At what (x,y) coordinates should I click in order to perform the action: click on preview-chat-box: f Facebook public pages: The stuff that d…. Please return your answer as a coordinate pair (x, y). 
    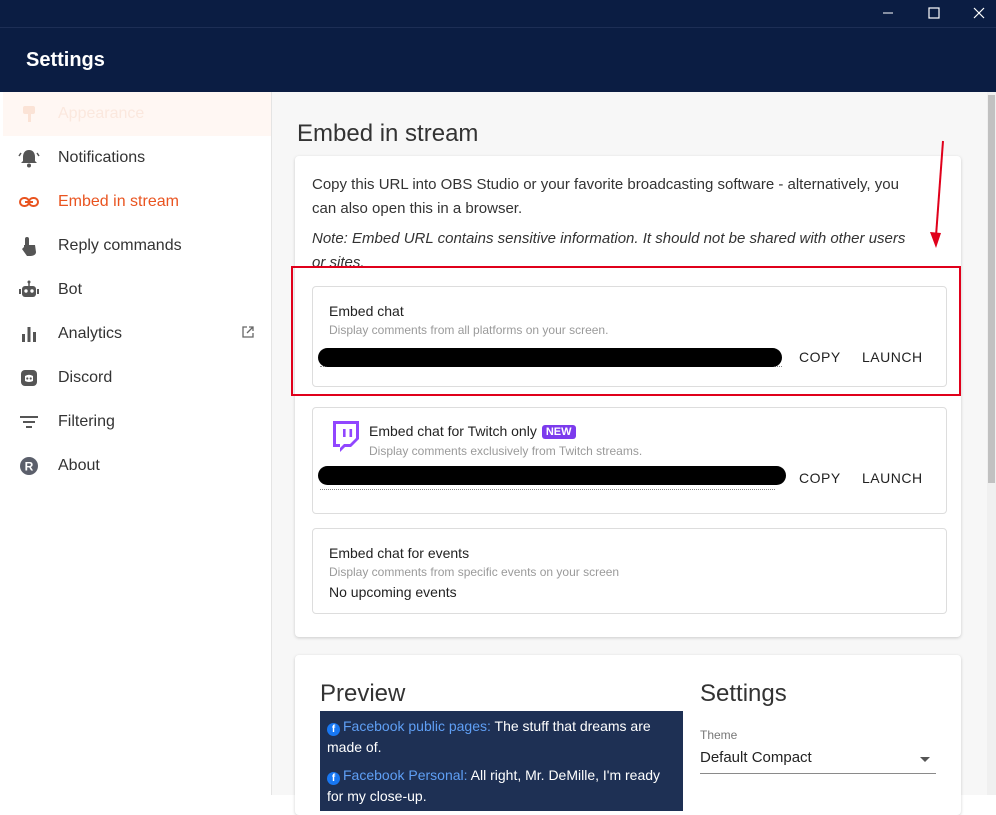
    Looking at the image, I should click on (501, 761).